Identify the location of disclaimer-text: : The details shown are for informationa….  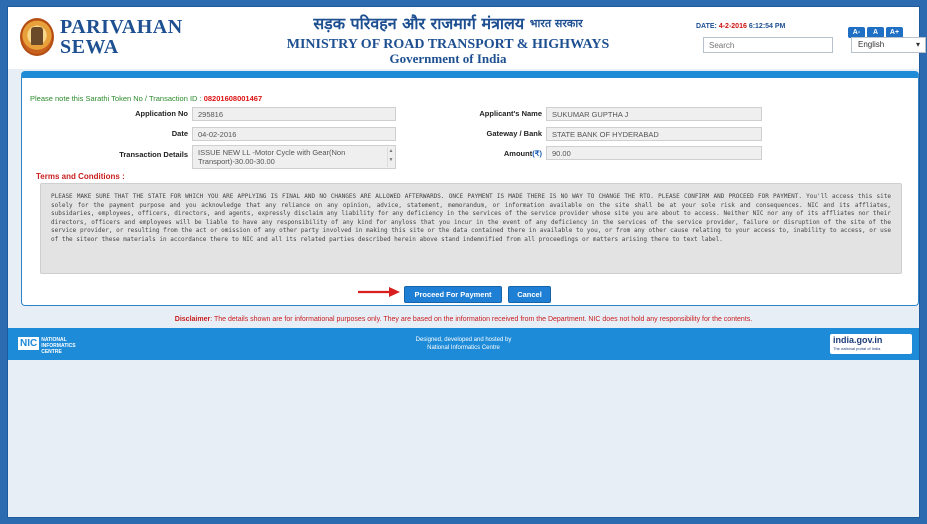
(481, 319).